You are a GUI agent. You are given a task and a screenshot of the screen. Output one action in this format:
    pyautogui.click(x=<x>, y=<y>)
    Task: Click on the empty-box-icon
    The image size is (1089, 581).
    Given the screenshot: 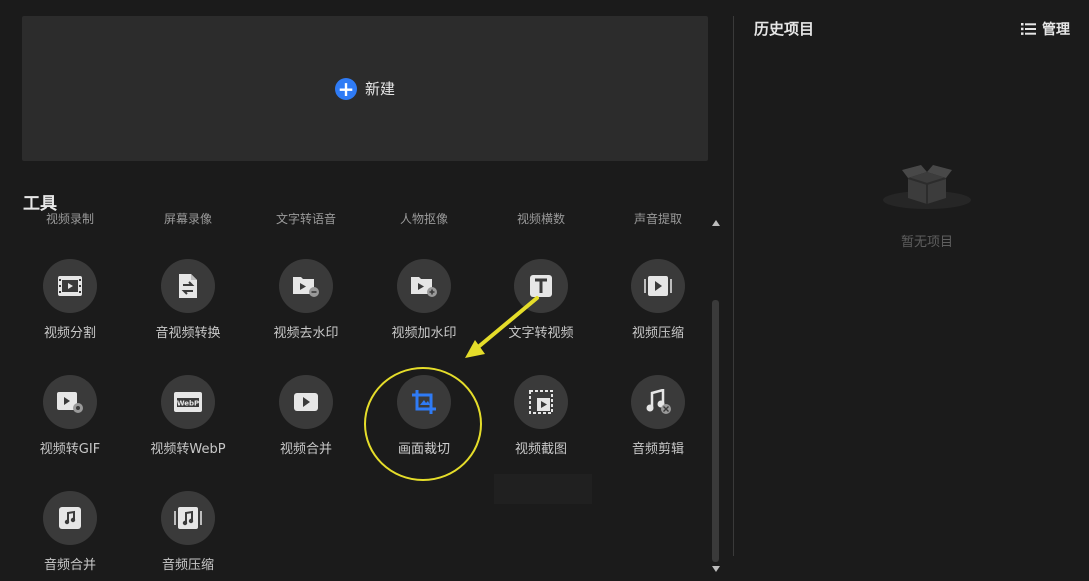 What is the action you would take?
    pyautogui.click(x=927, y=184)
    